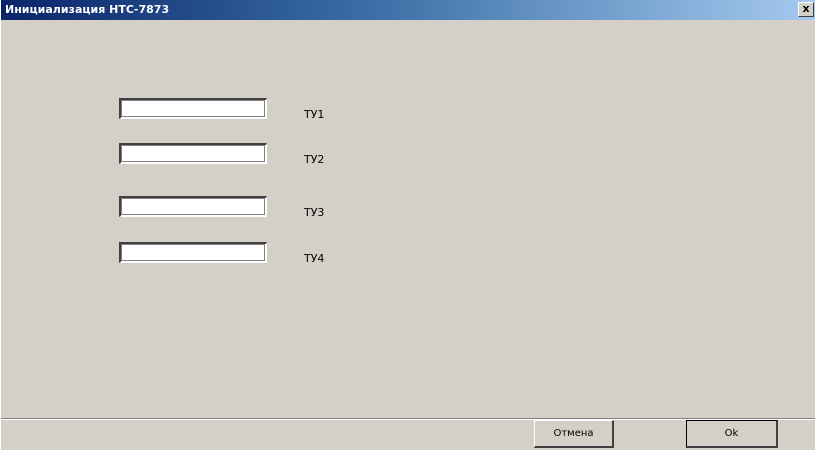  What do you see at coordinates (314, 159) in the screenshot?
I see `tu2-label: ТУ2` at bounding box center [314, 159].